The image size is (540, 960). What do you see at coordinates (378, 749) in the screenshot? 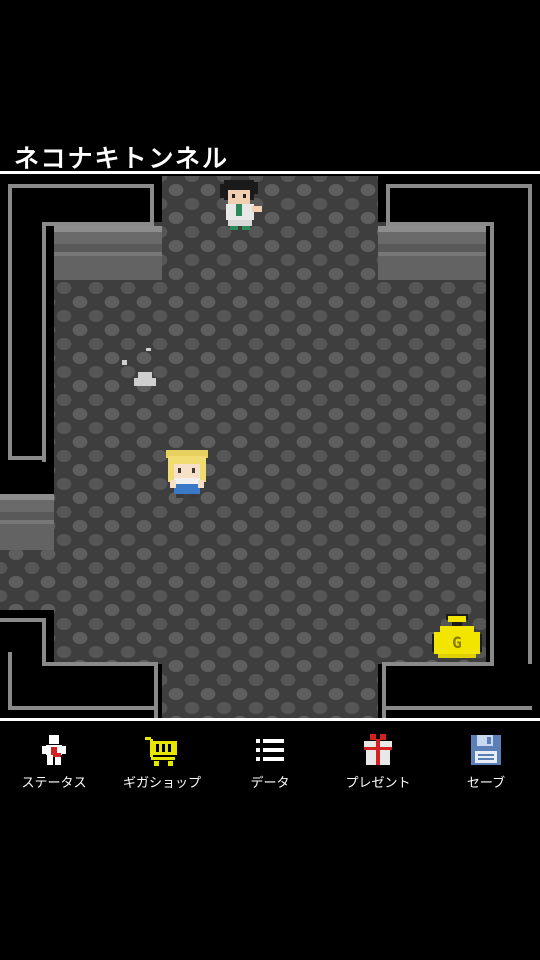
I see `gift-box-icon` at bounding box center [378, 749].